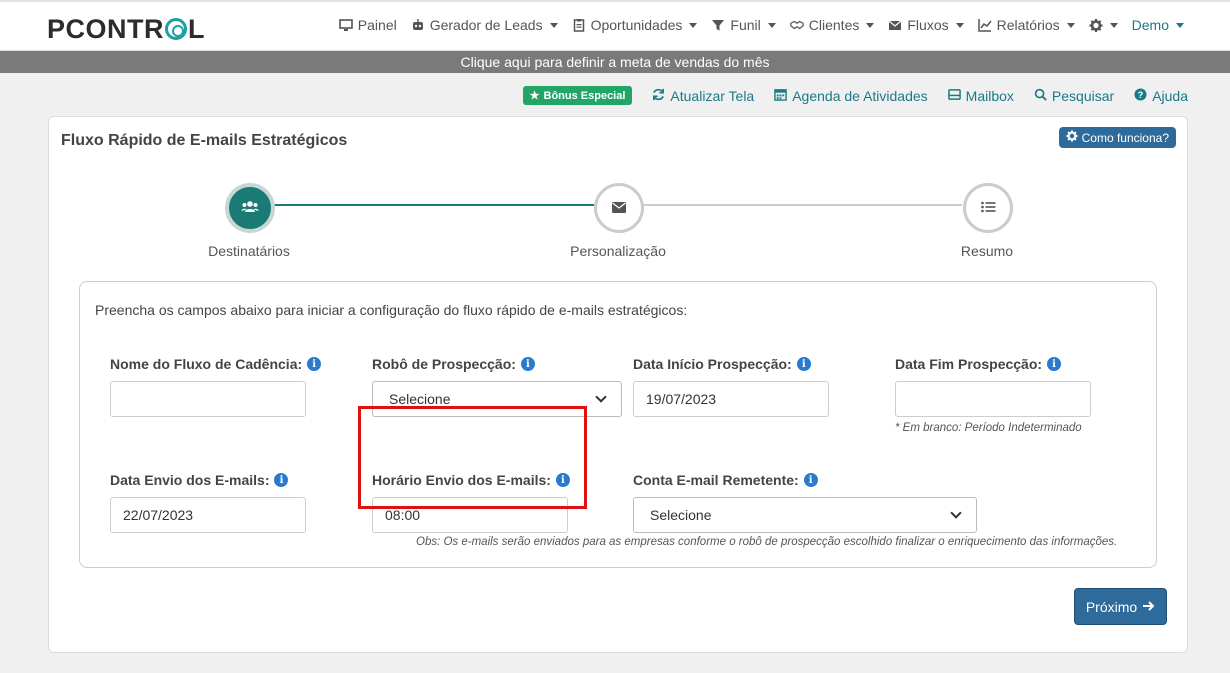 The height and width of the screenshot is (673, 1230). I want to click on menu-clientes-label: Clientes, so click(834, 25).